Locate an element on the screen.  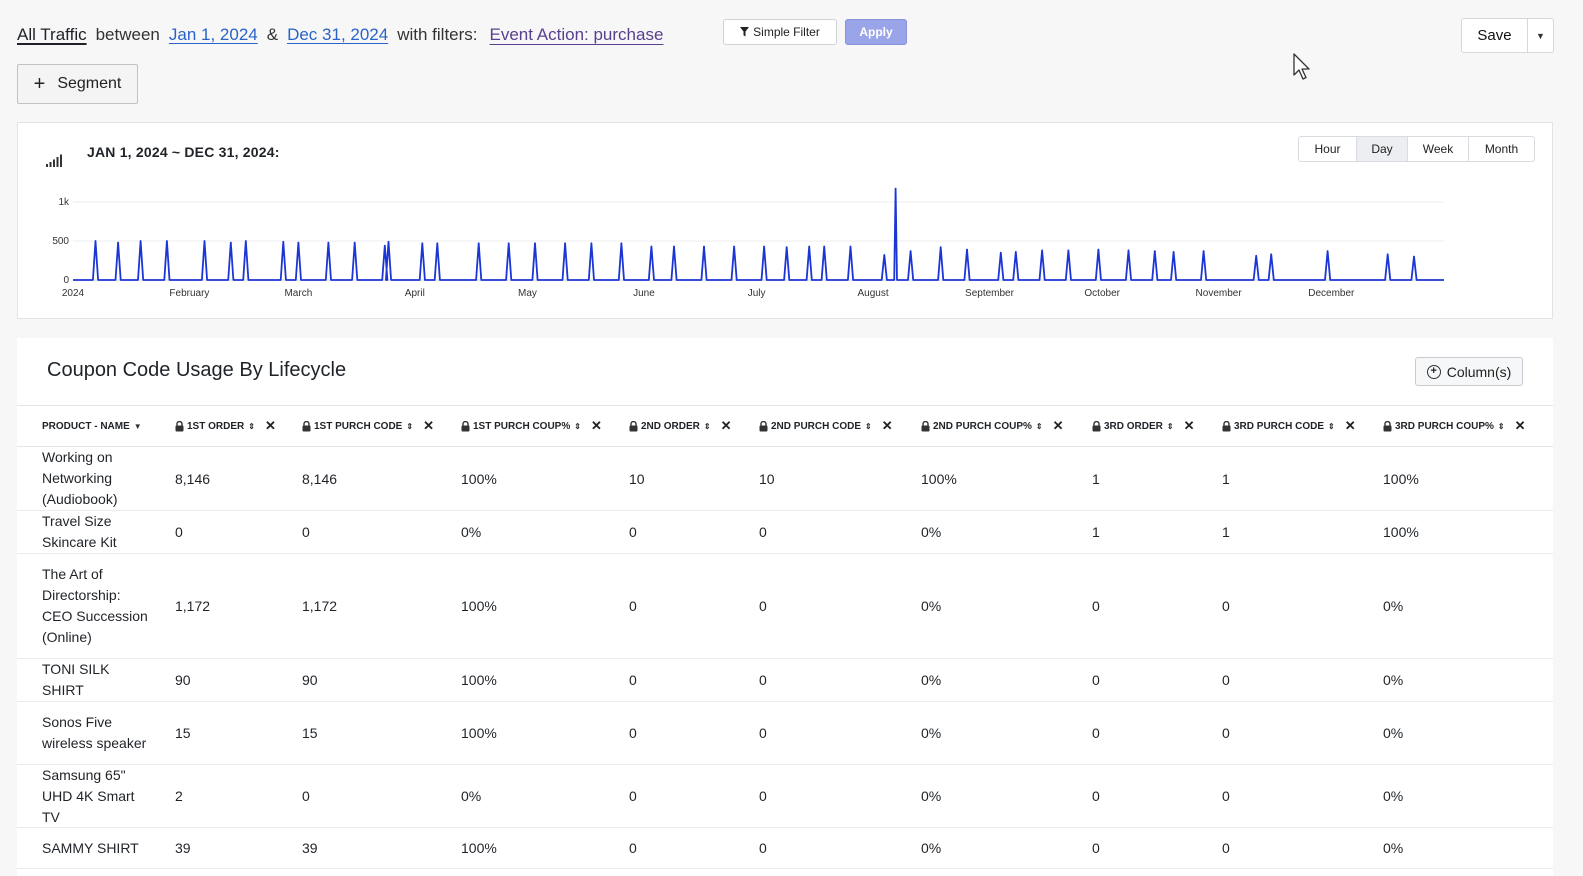
column-header: 1ST PURCH CODE ⇕ ✕ is located at coordinates (368, 426).